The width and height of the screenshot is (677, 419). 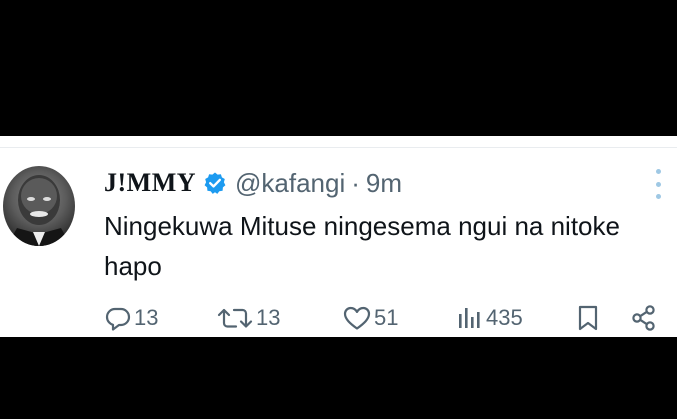 I want to click on tweet-header: J!MMY @kafangi · 9m, so click(x=253, y=183).